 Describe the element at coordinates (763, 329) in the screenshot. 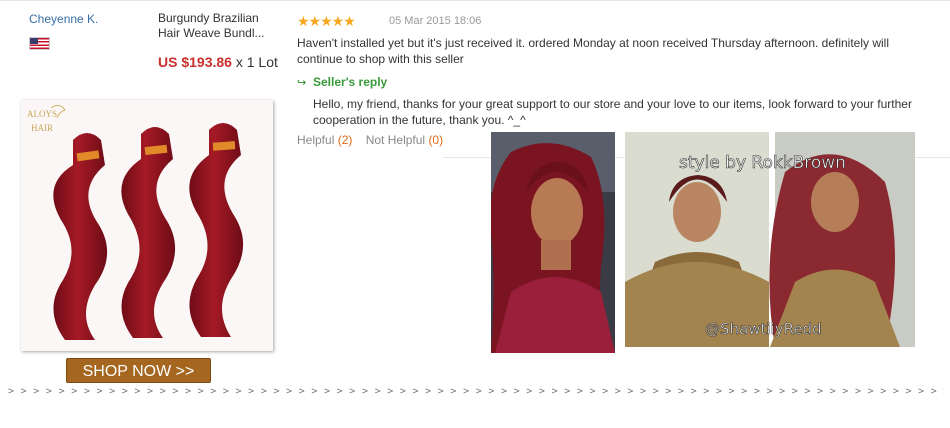

I see `photo-caption-bottom: @ShawtiiyRedd` at that location.